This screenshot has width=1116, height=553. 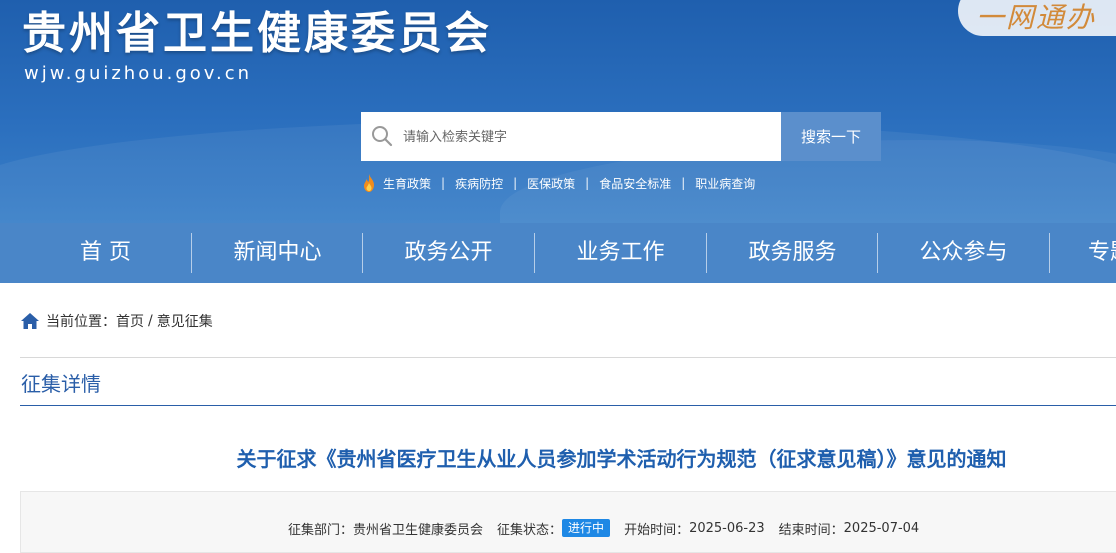 What do you see at coordinates (1083, 253) in the screenshot?
I see `nav-item-special-topics: 专题专栏` at bounding box center [1083, 253].